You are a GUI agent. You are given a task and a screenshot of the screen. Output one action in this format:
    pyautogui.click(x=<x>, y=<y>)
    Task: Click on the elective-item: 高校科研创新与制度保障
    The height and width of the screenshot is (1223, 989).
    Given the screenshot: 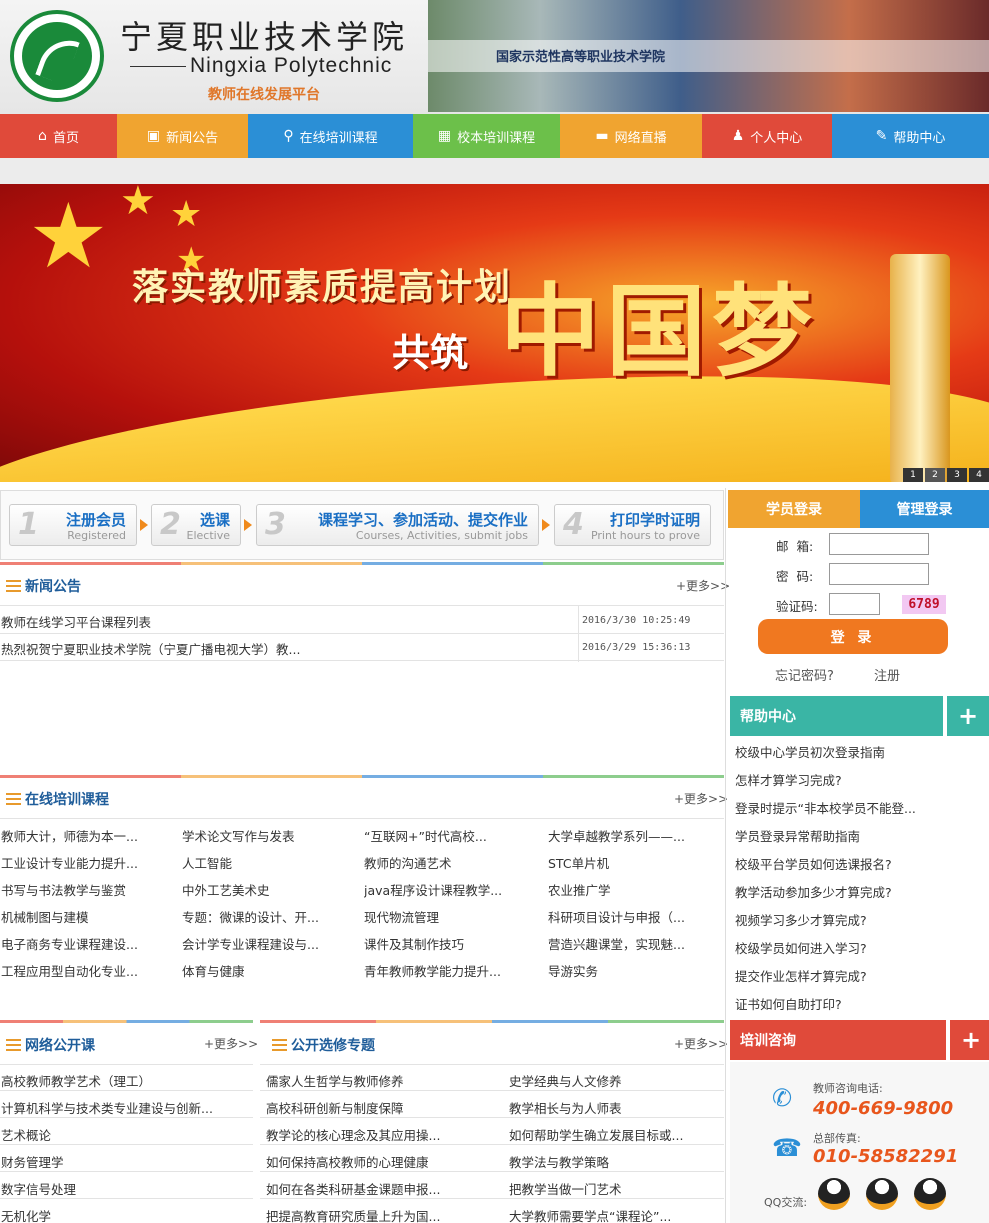 What is the action you would take?
    pyautogui.click(x=382, y=1107)
    